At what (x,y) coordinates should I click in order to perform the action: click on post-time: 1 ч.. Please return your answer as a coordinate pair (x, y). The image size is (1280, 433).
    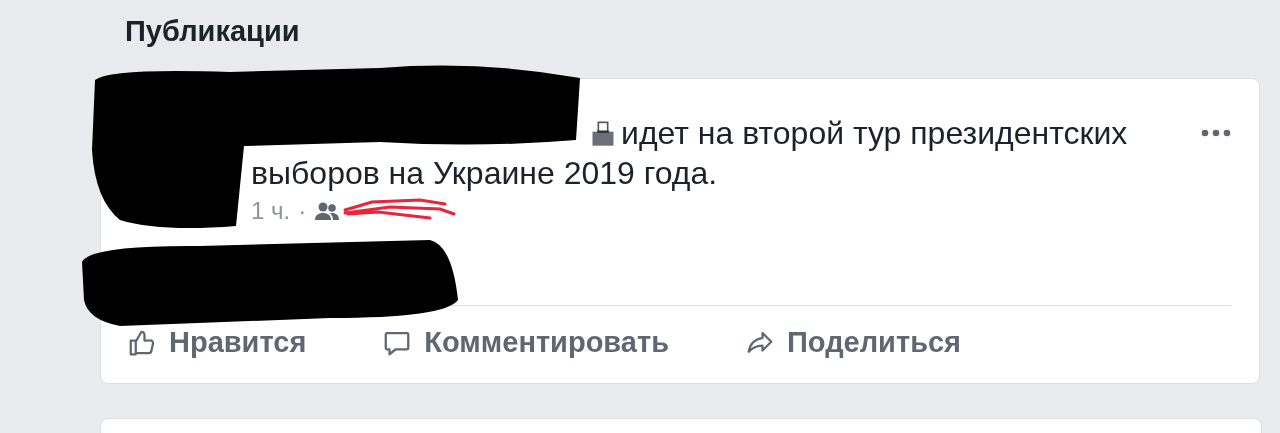
    Looking at the image, I should click on (271, 211).